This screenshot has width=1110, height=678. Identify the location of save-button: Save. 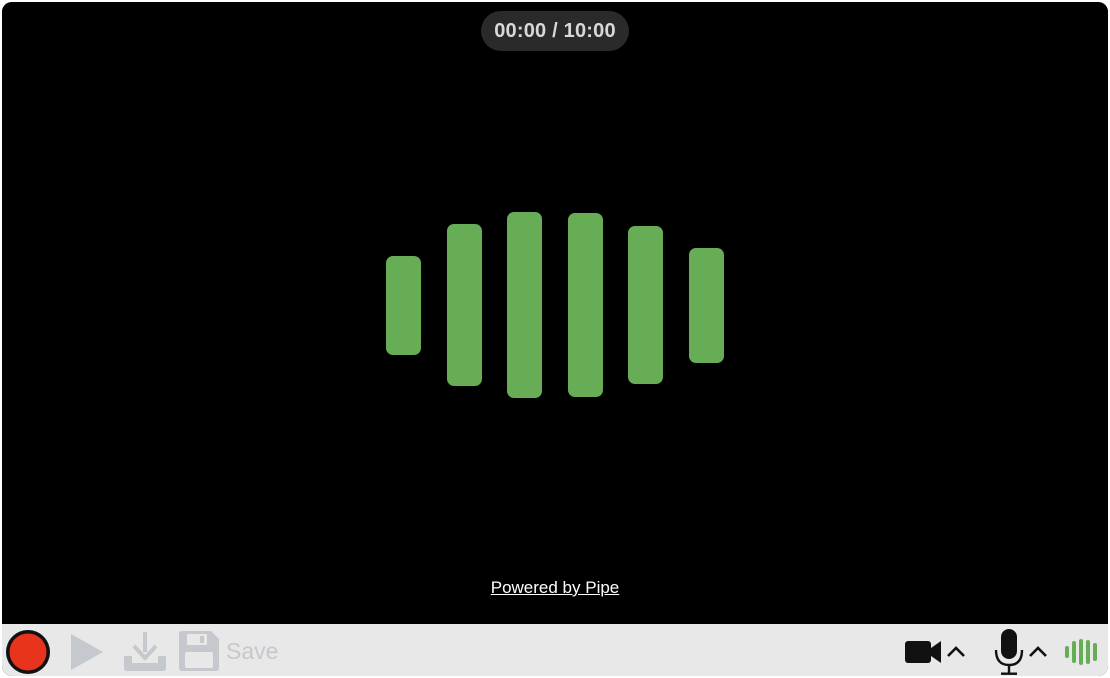
(228, 652).